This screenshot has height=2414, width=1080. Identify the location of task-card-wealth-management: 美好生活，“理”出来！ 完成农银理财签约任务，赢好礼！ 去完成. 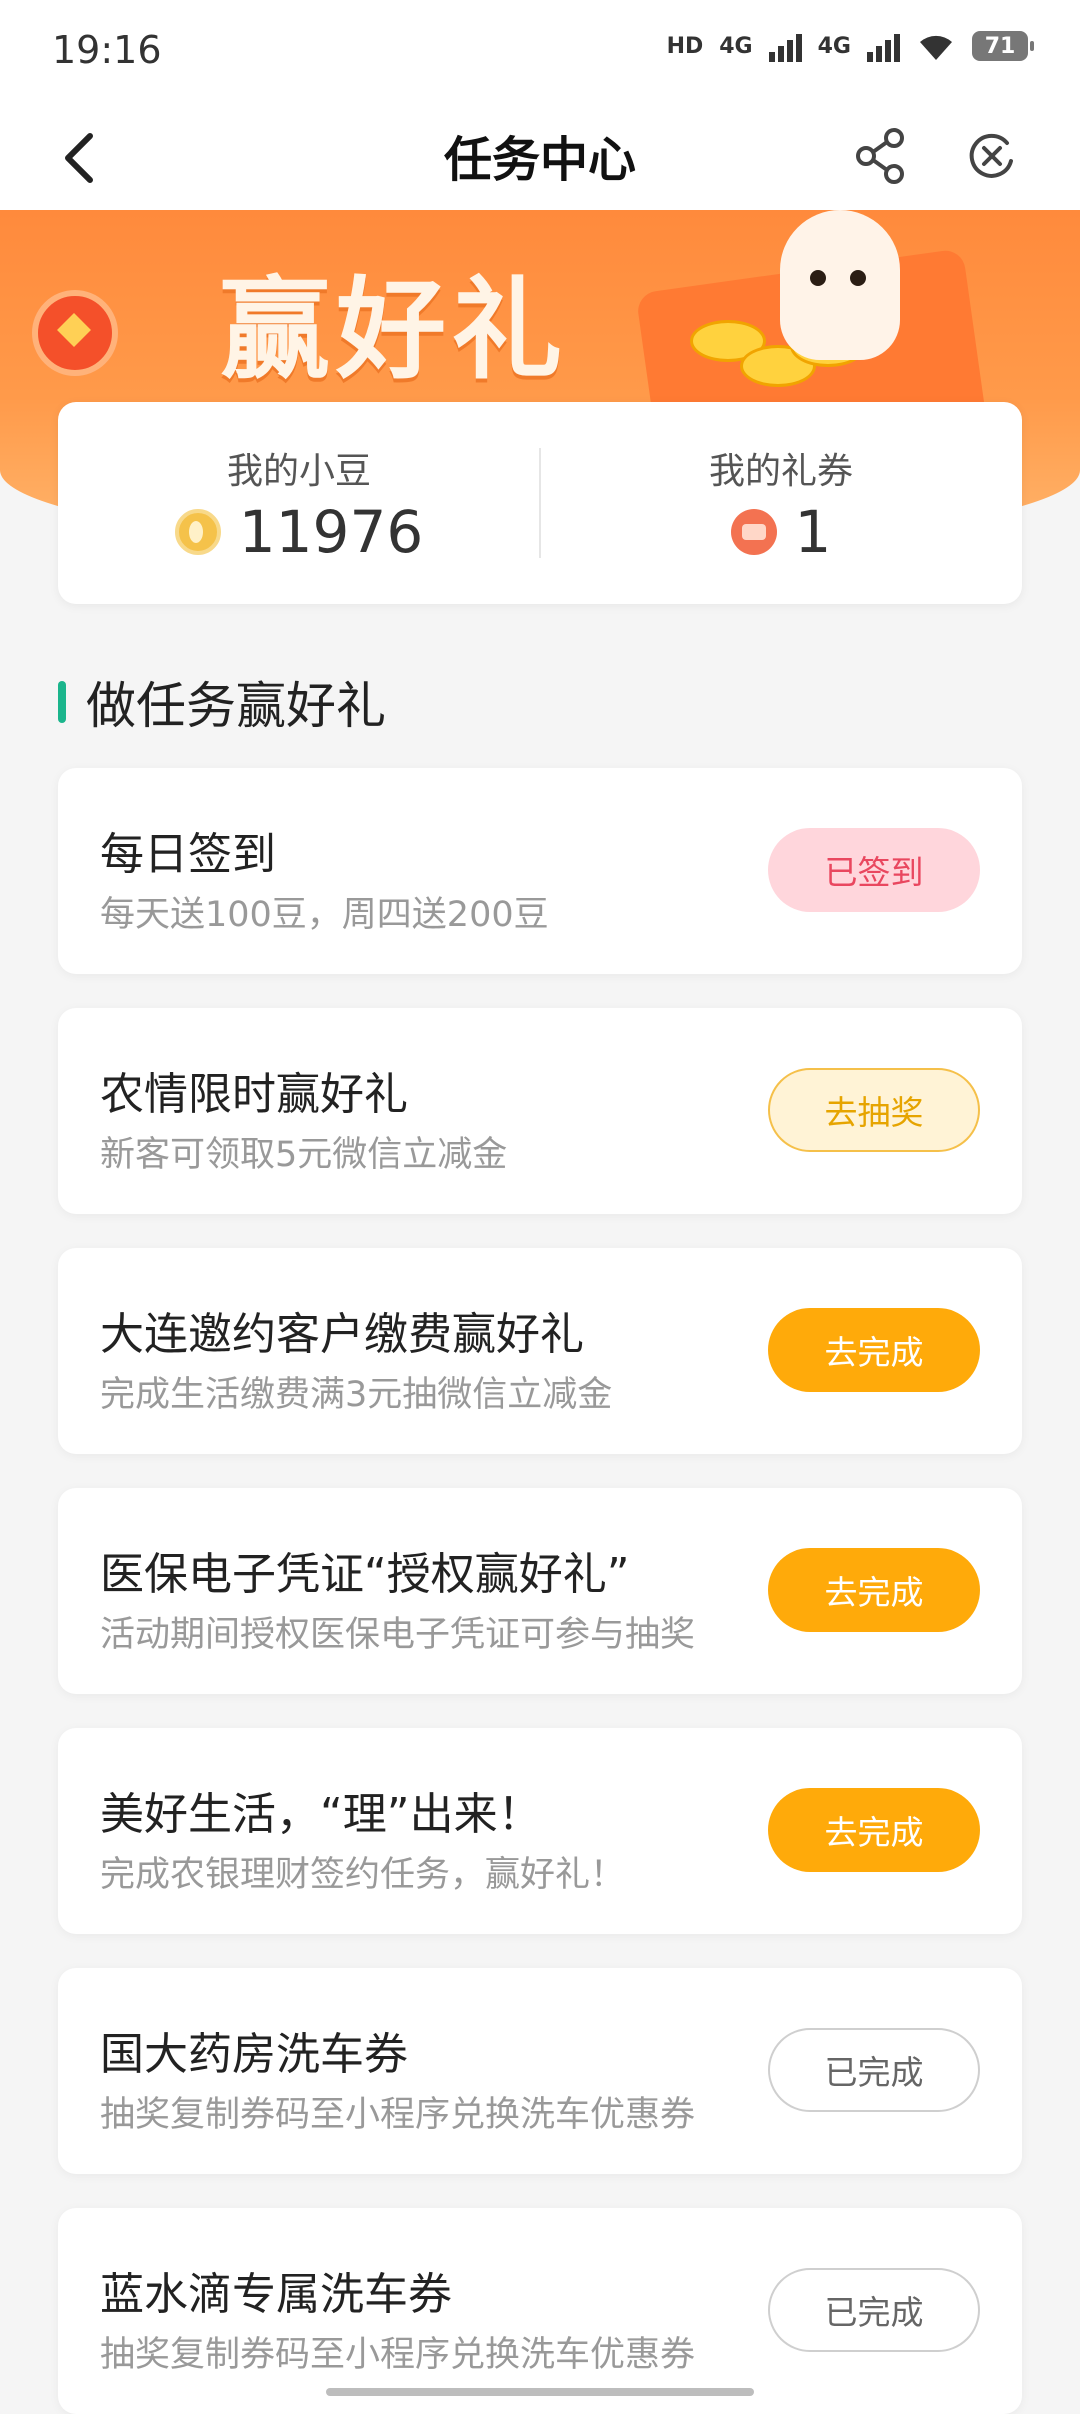
(540, 1831).